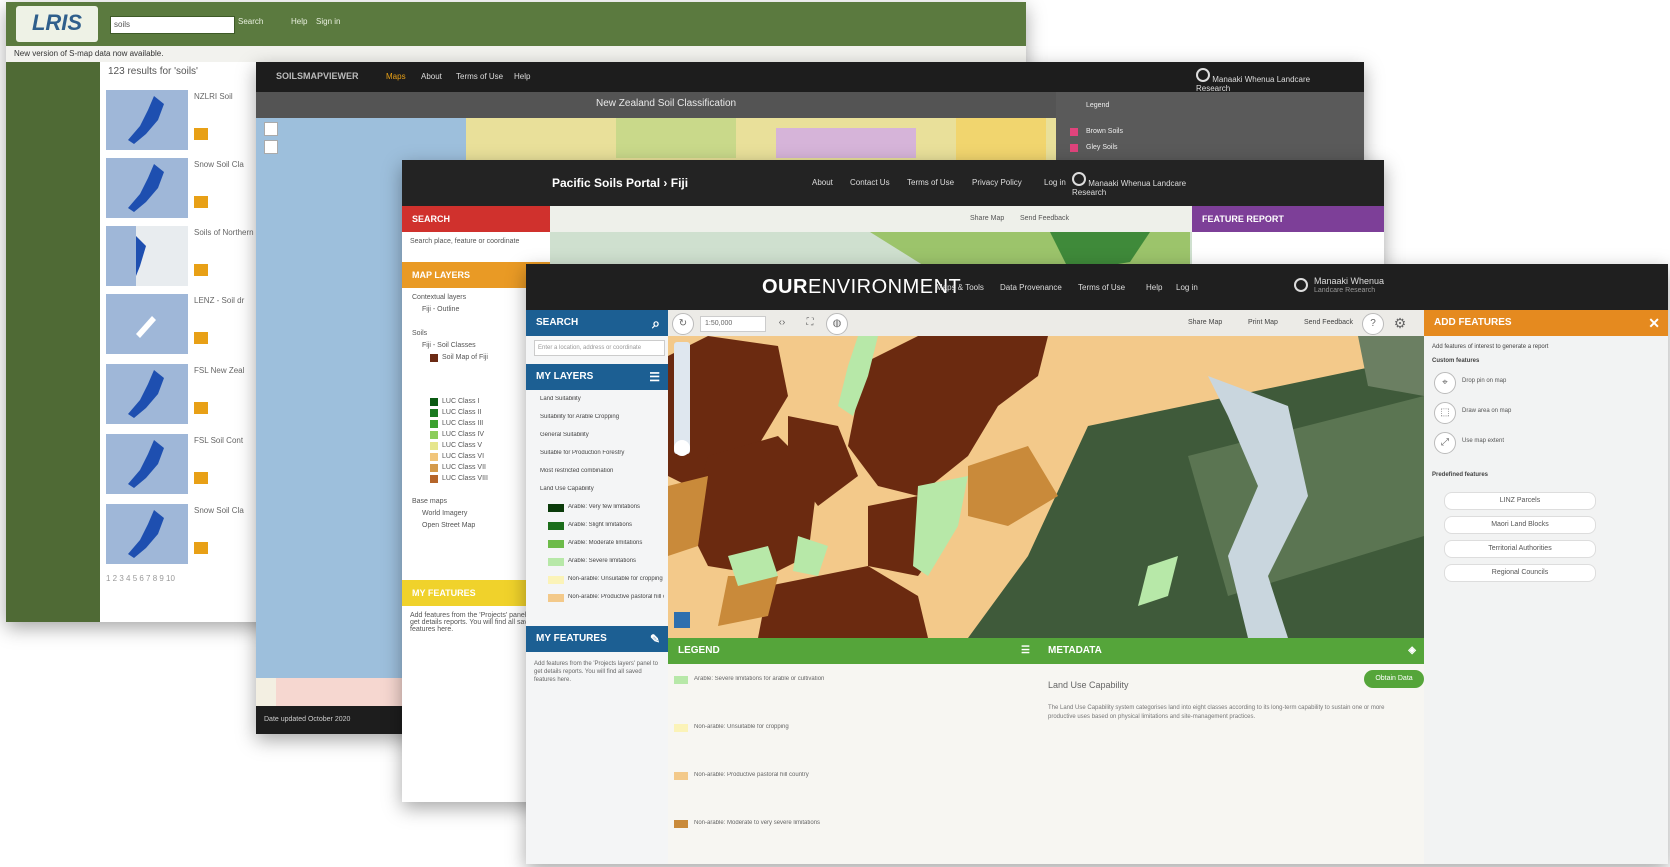 The height and width of the screenshot is (867, 1670). What do you see at coordinates (602, 453) in the screenshot?
I see `layer-item: Suitable for Production Forestry` at bounding box center [602, 453].